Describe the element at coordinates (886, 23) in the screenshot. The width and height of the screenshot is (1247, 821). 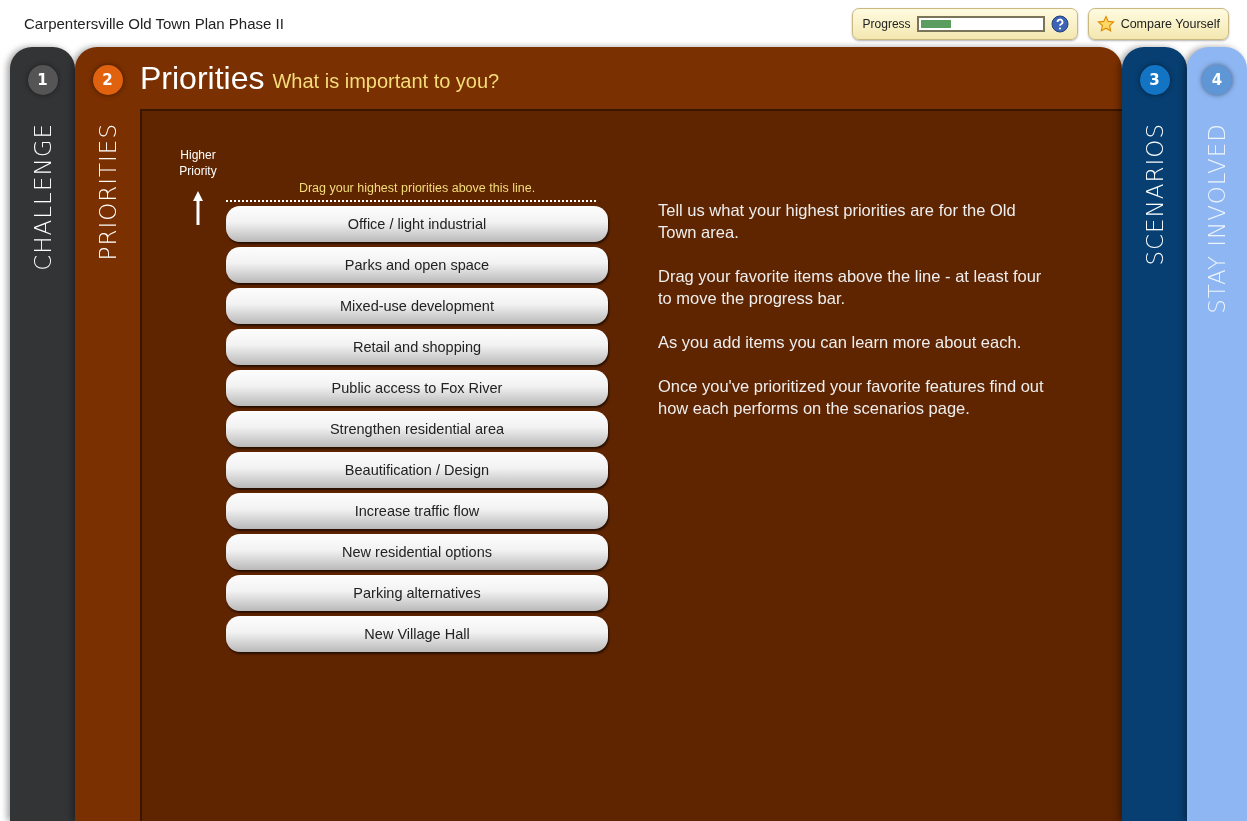
I see `progress-label: Progress` at that location.